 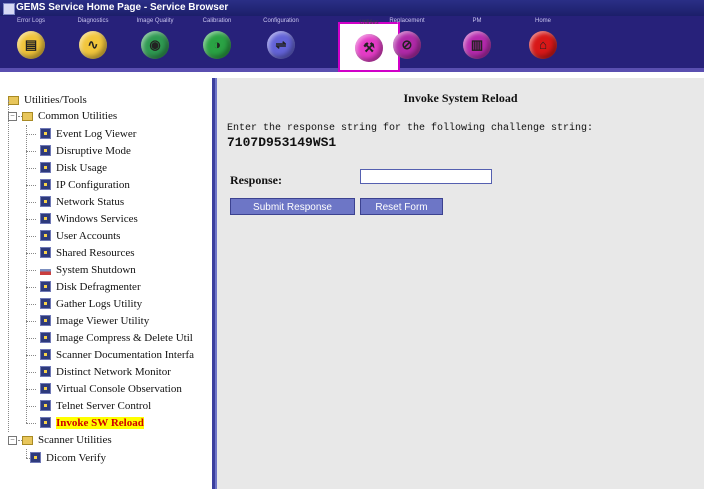 I want to click on collapse-toggle: −, so click(x=12, y=440).